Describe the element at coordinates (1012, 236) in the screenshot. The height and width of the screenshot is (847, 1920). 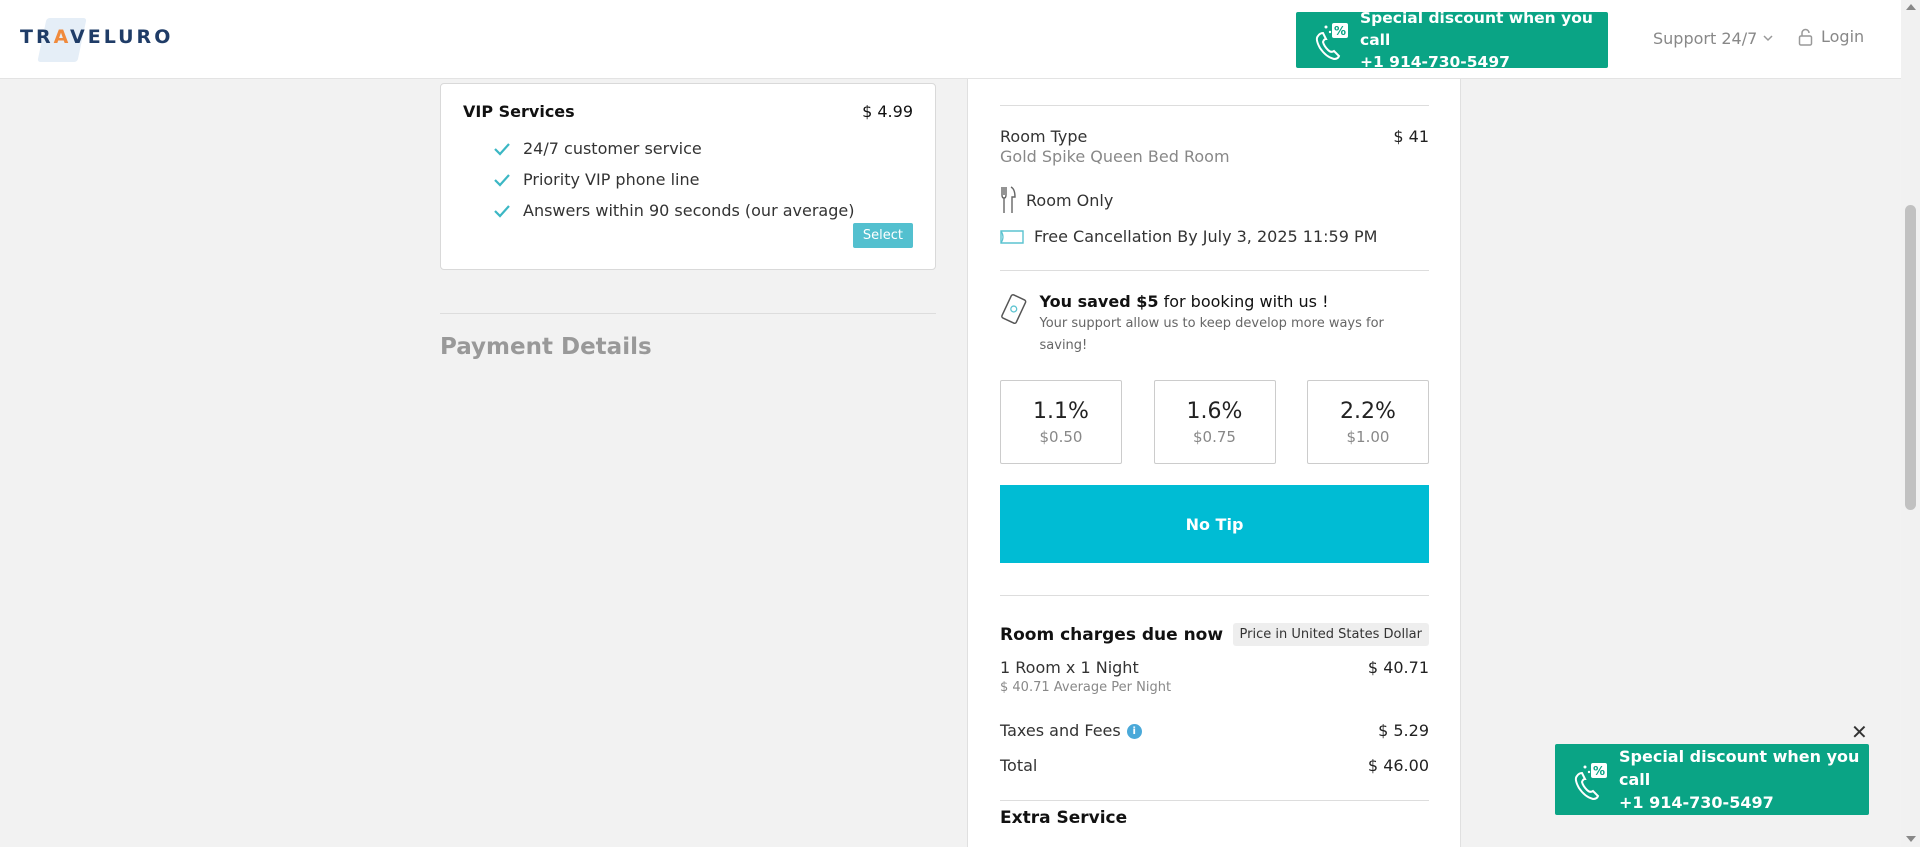
I see `ticket-icon` at that location.